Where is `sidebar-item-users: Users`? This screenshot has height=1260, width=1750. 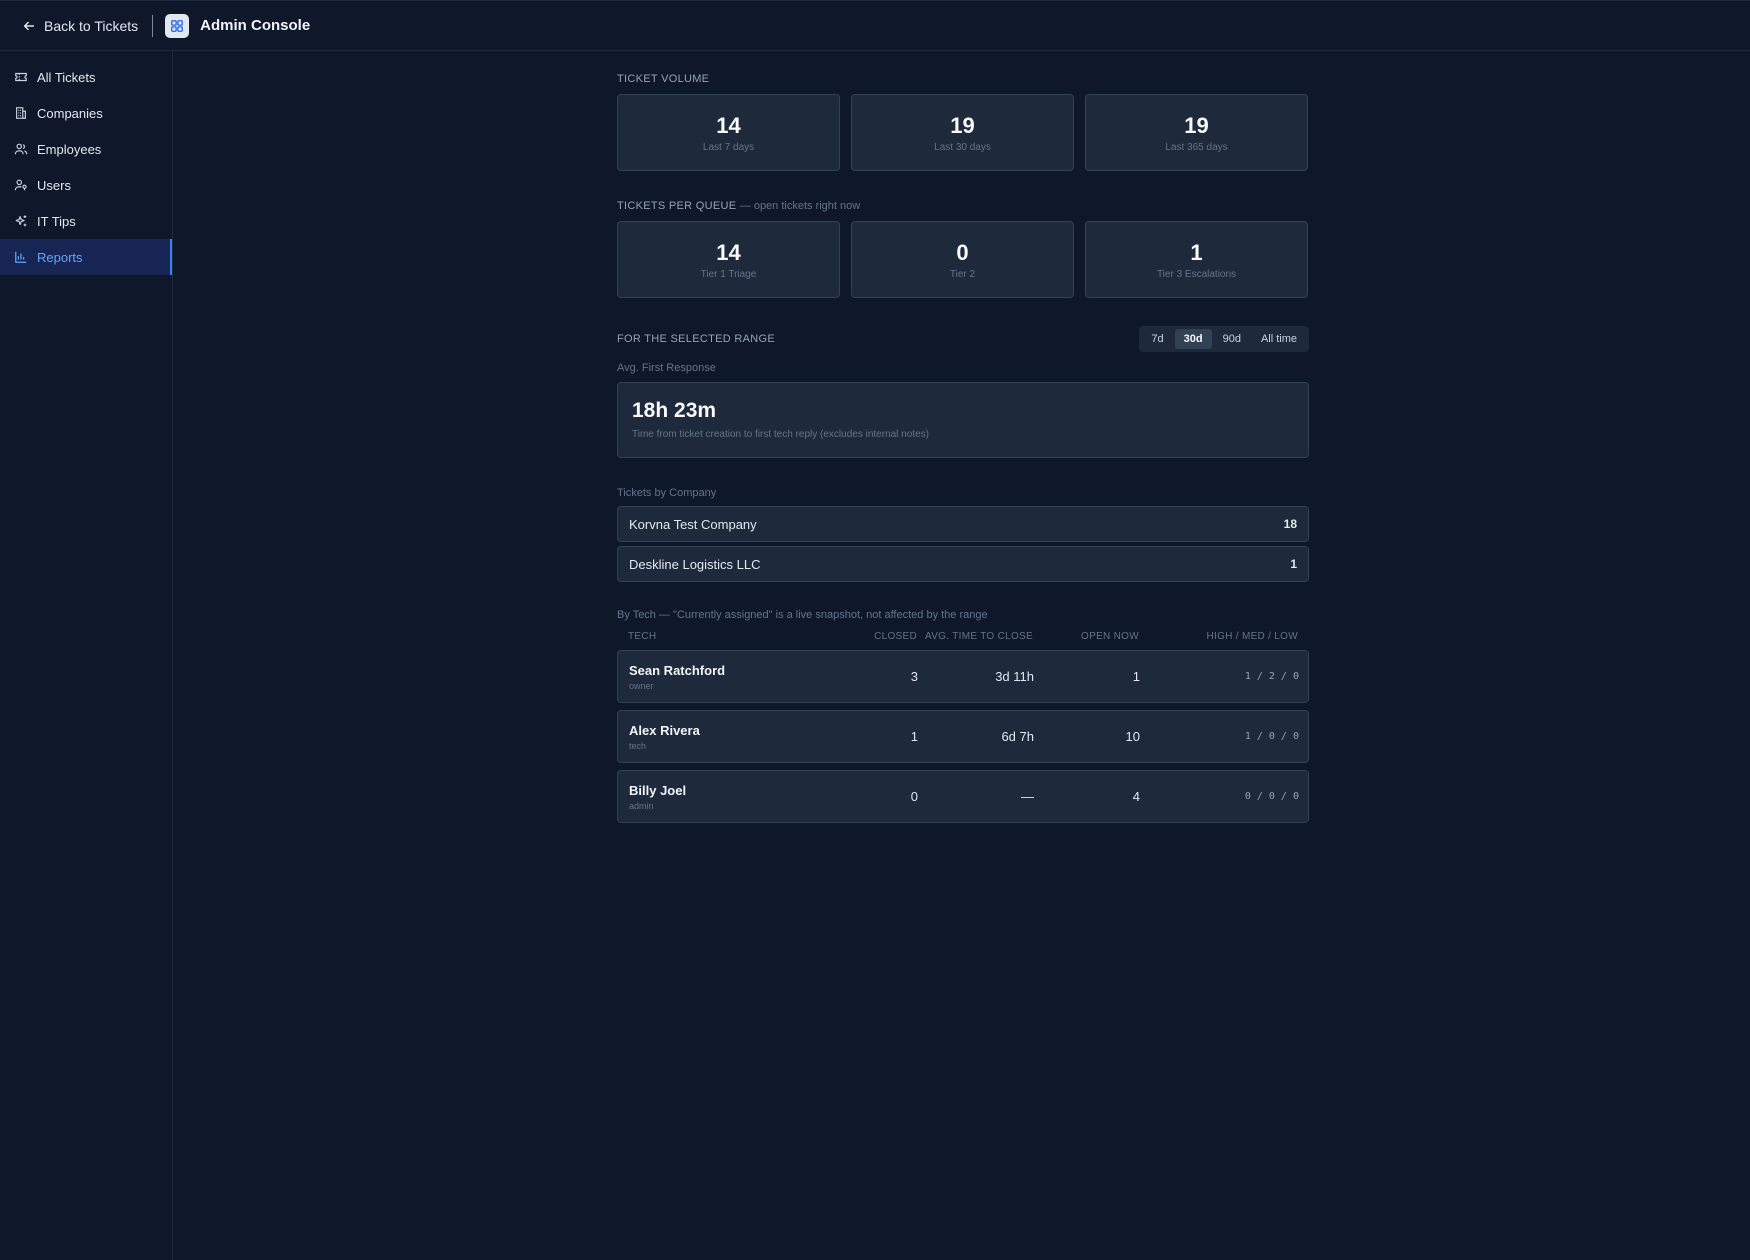 sidebar-item-users: Users is located at coordinates (86, 185).